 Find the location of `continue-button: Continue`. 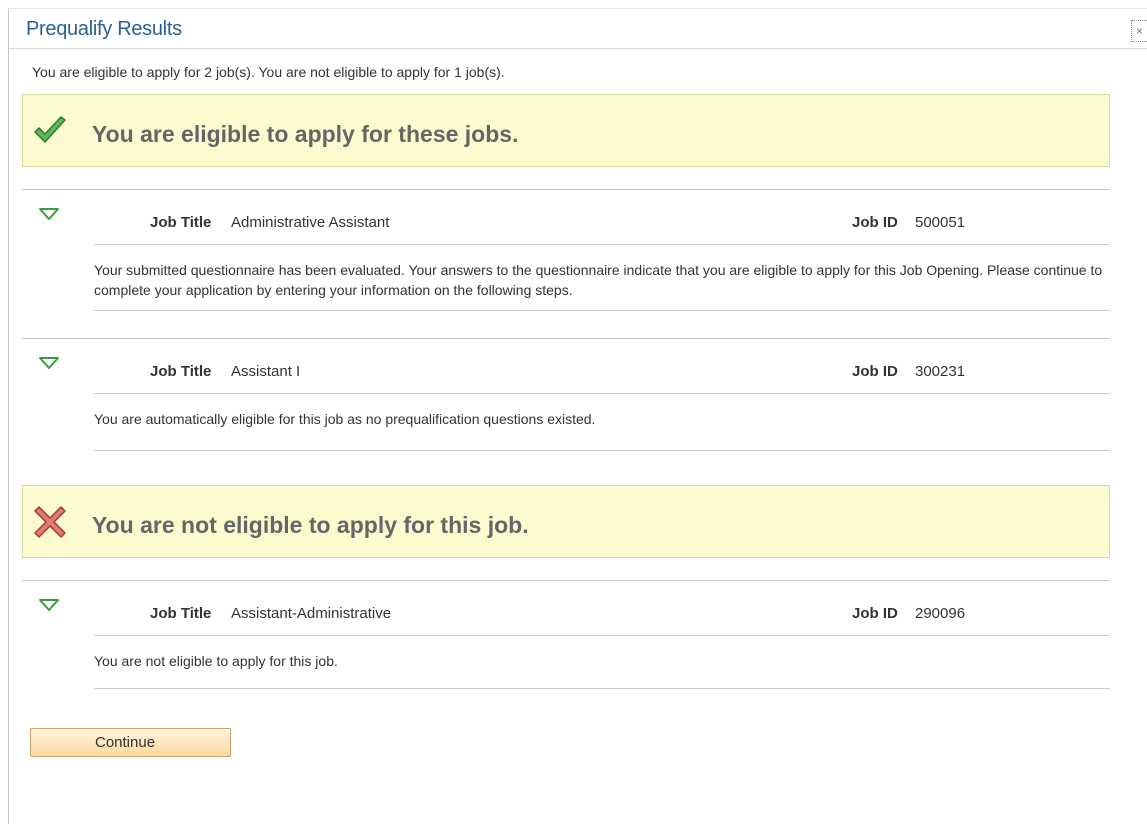

continue-button: Continue is located at coordinates (130, 742).